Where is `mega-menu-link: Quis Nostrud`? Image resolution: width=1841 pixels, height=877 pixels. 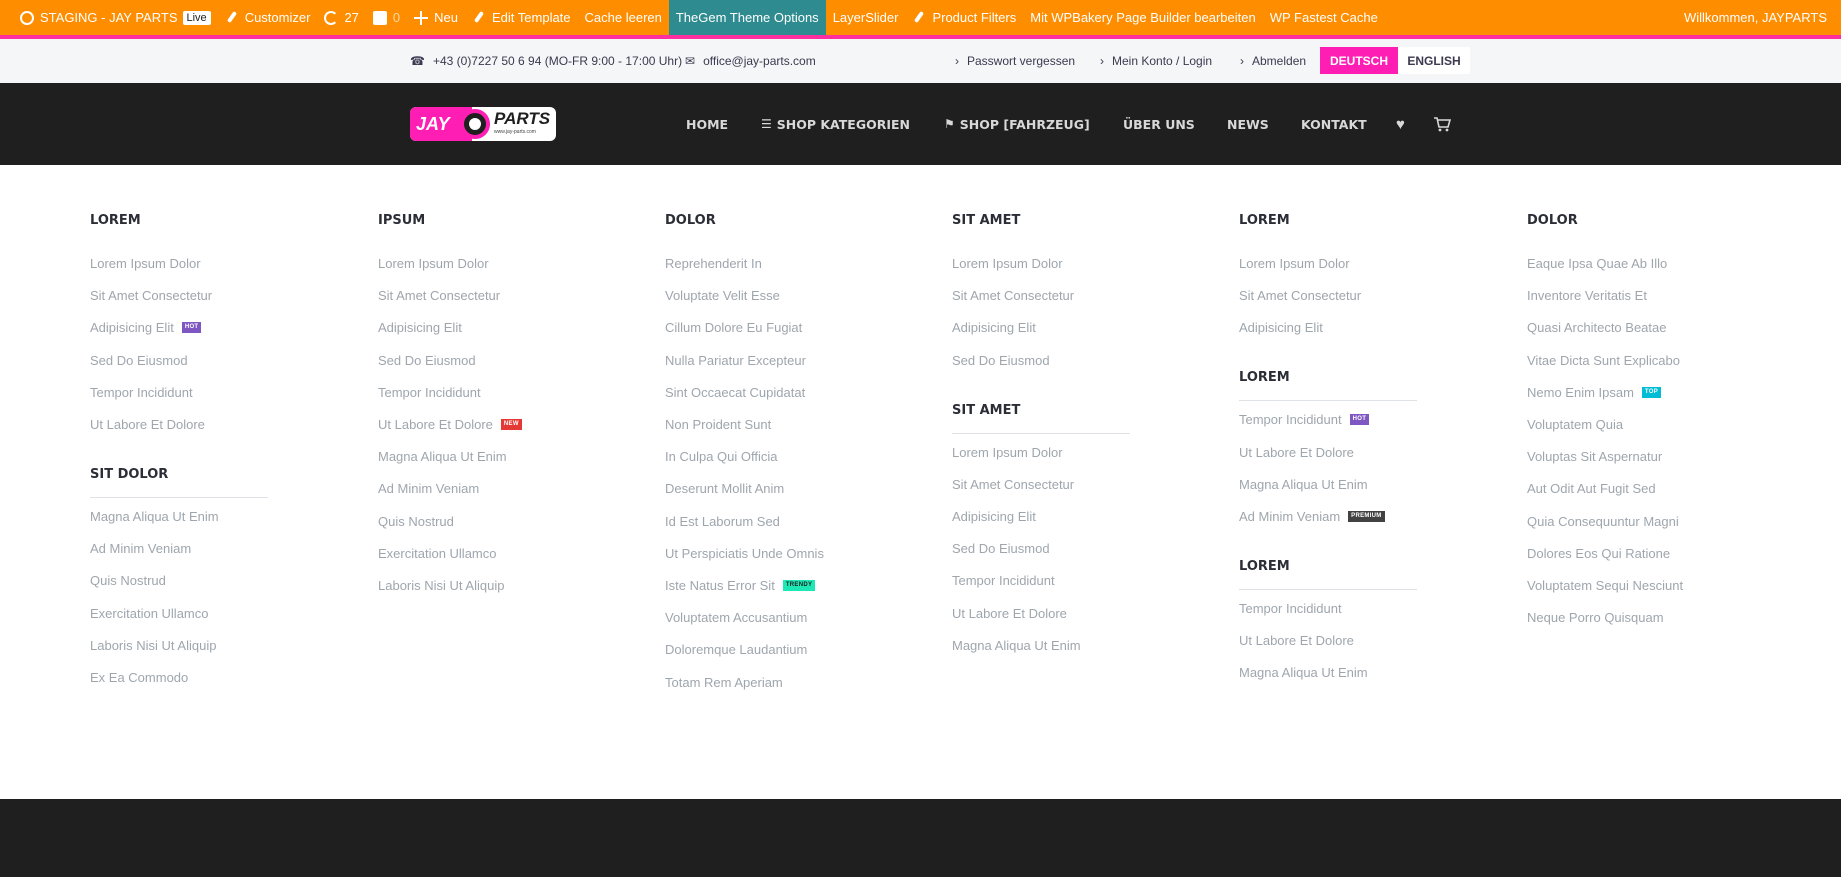
mega-menu-link: Quis Nostrud is located at coordinates (416, 521).